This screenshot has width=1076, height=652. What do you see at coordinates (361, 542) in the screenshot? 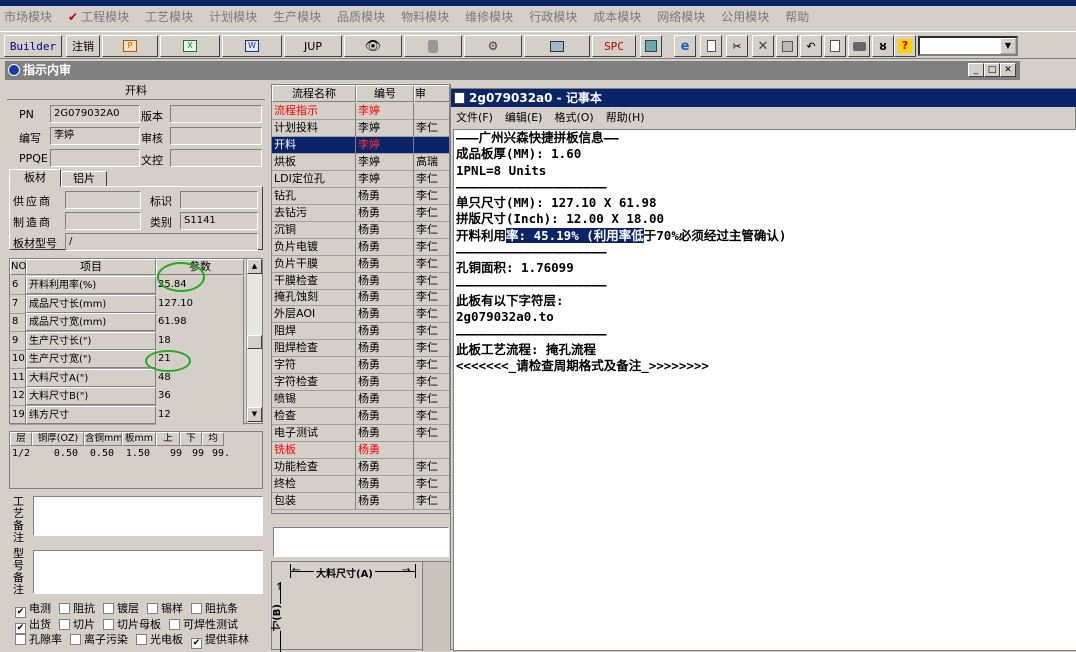
I see `flow-note-input` at bounding box center [361, 542].